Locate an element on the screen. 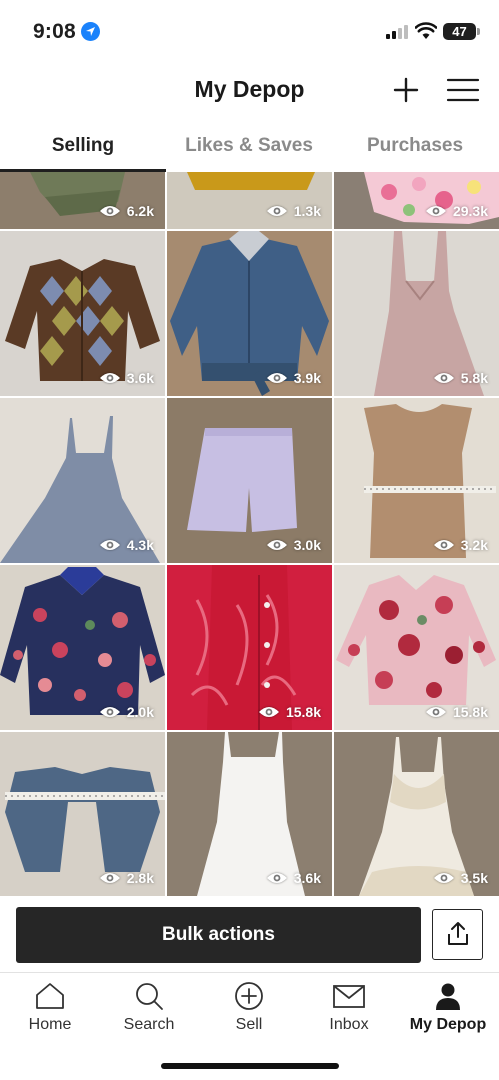 The height and width of the screenshot is (1080, 499). bottom-nav: Home Search Sell Inbox My Depop is located at coordinates (249, 1026).